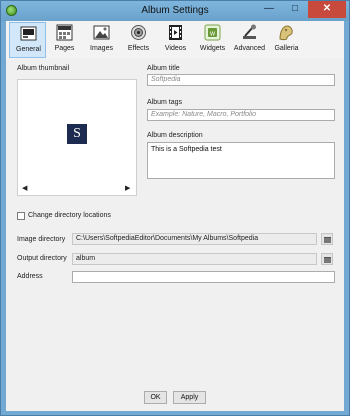 This screenshot has width=350, height=416. Describe the element at coordinates (28, 33) in the screenshot. I see `general-icon` at that location.